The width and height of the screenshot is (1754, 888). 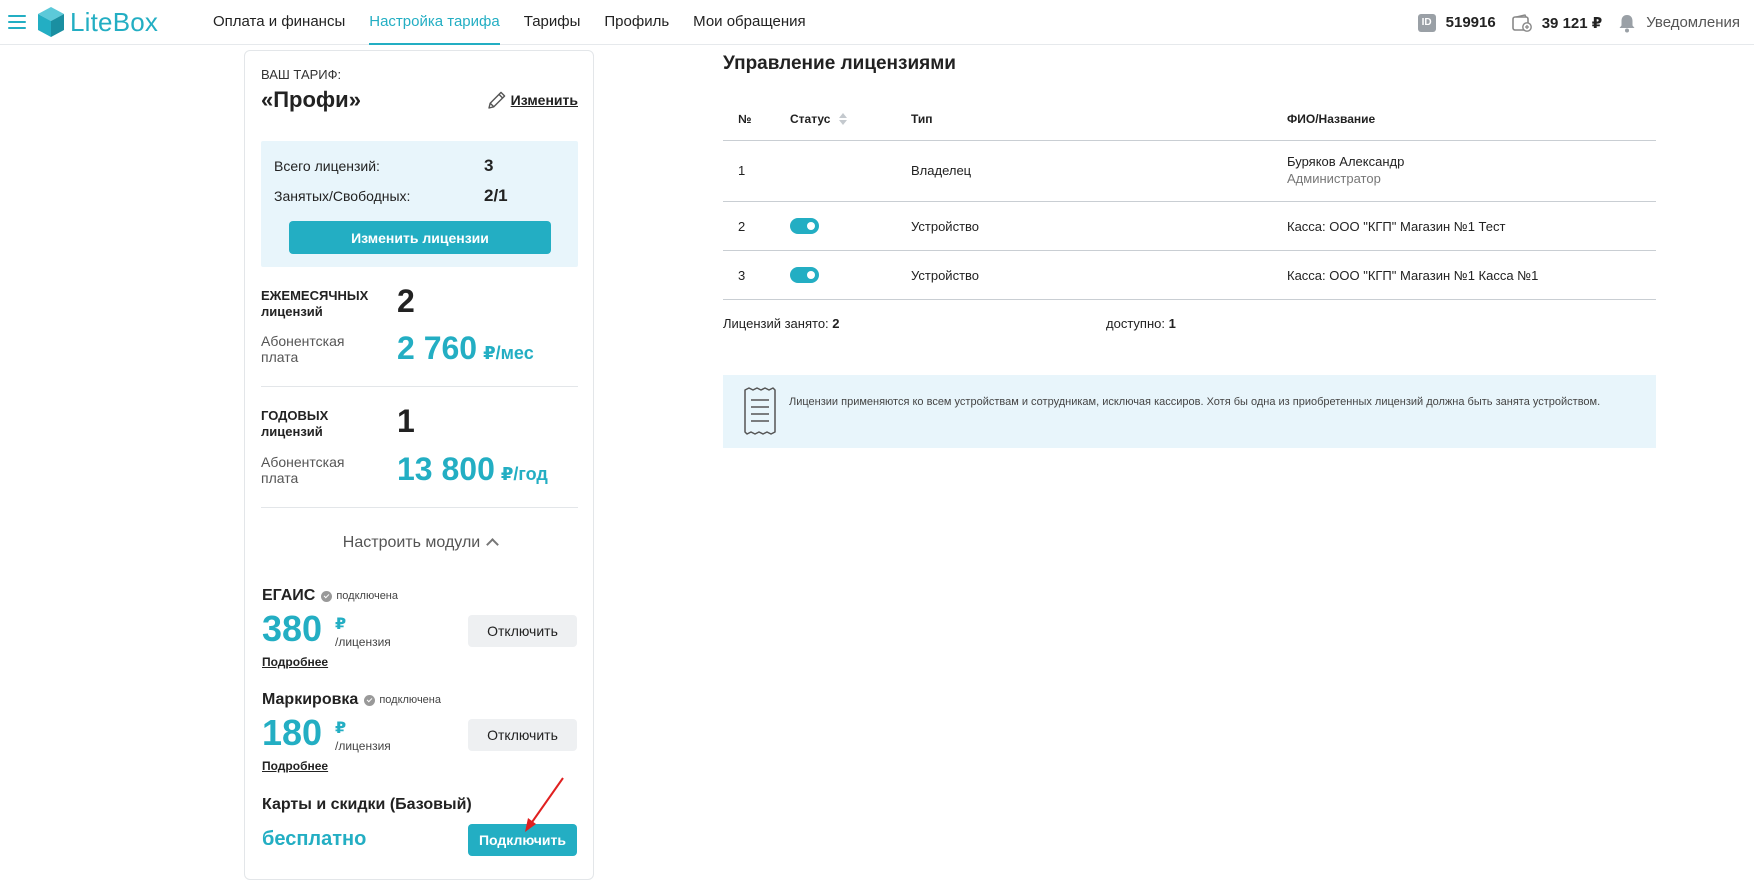 What do you see at coordinates (420, 237) in the screenshot?
I see `change-licenses-button: Изменить лицензии` at bounding box center [420, 237].